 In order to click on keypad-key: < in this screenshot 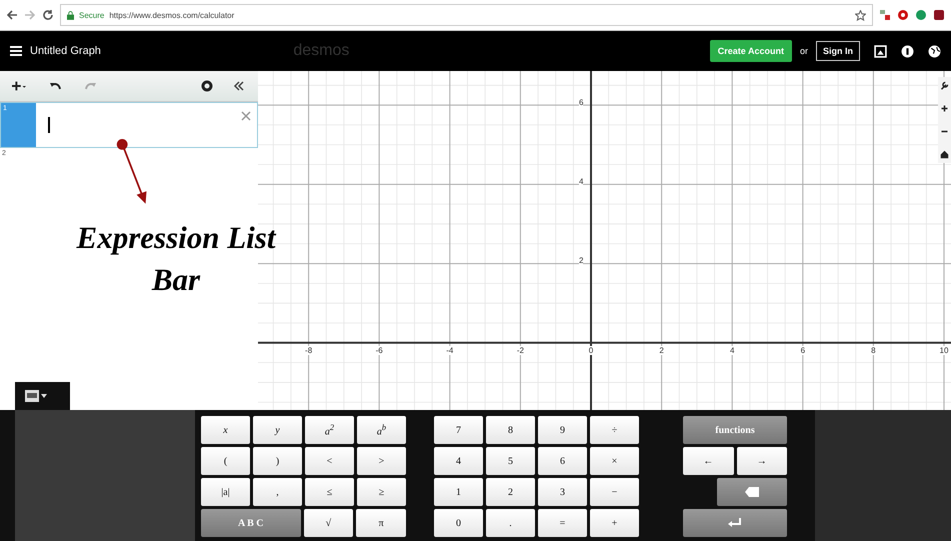, I will do `click(329, 461)`.